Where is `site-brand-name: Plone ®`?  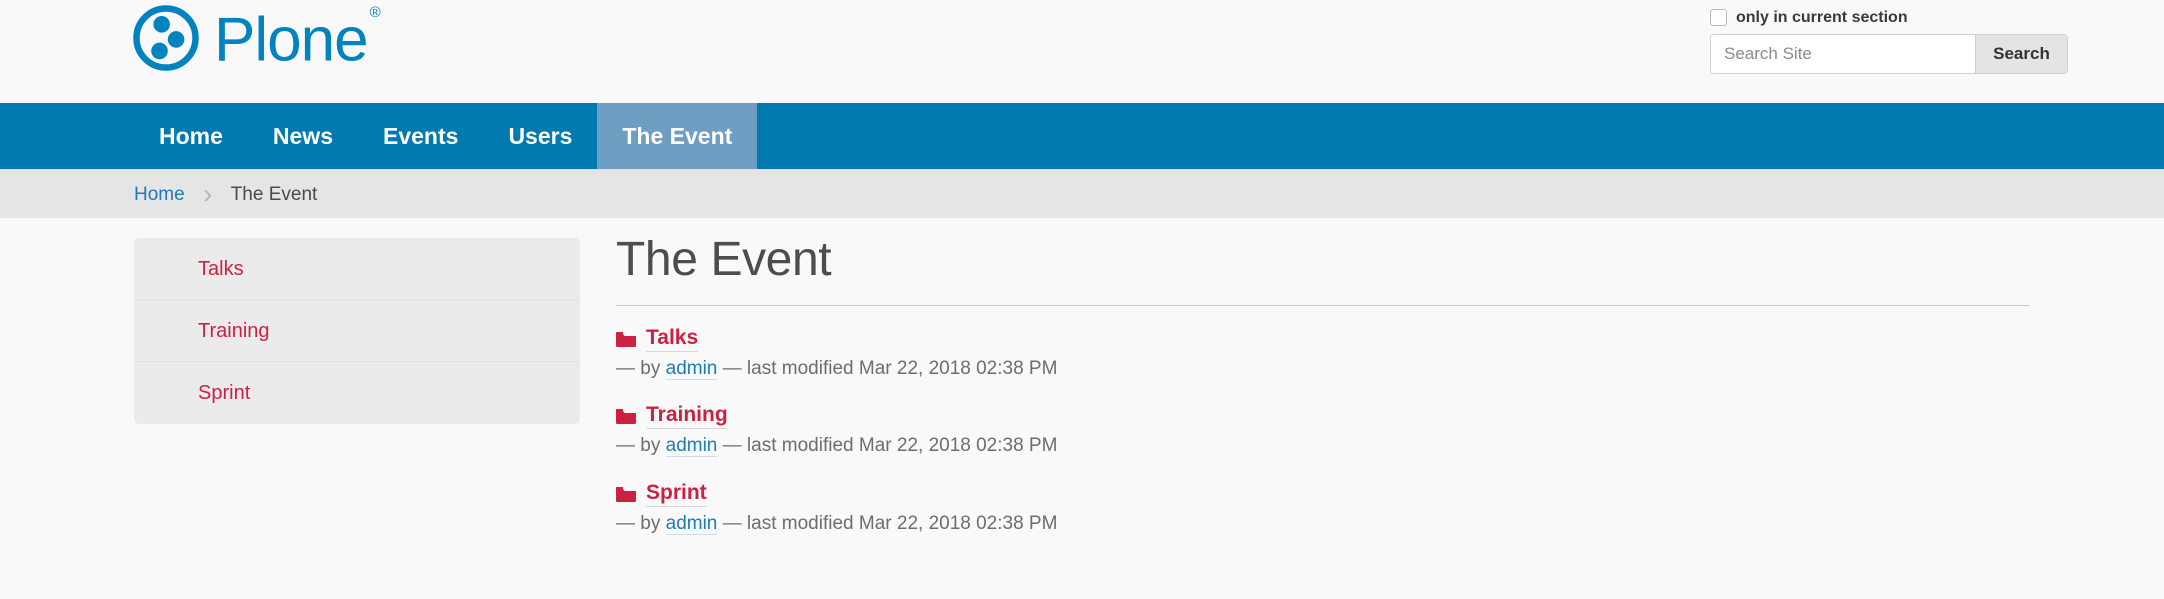 site-brand-name: Plone ® is located at coordinates (297, 39).